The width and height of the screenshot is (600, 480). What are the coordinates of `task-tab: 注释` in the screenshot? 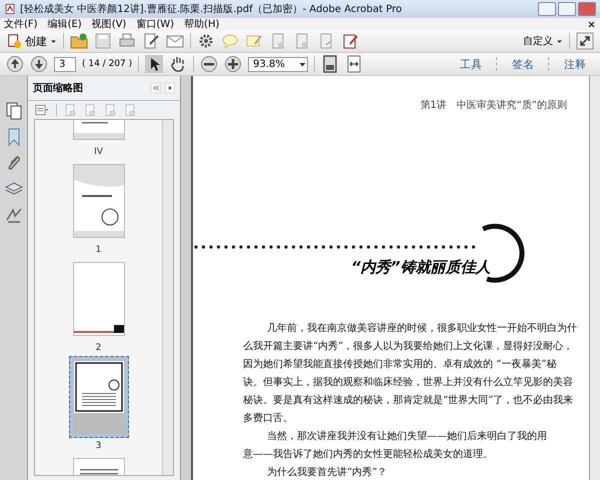 It's located at (575, 64).